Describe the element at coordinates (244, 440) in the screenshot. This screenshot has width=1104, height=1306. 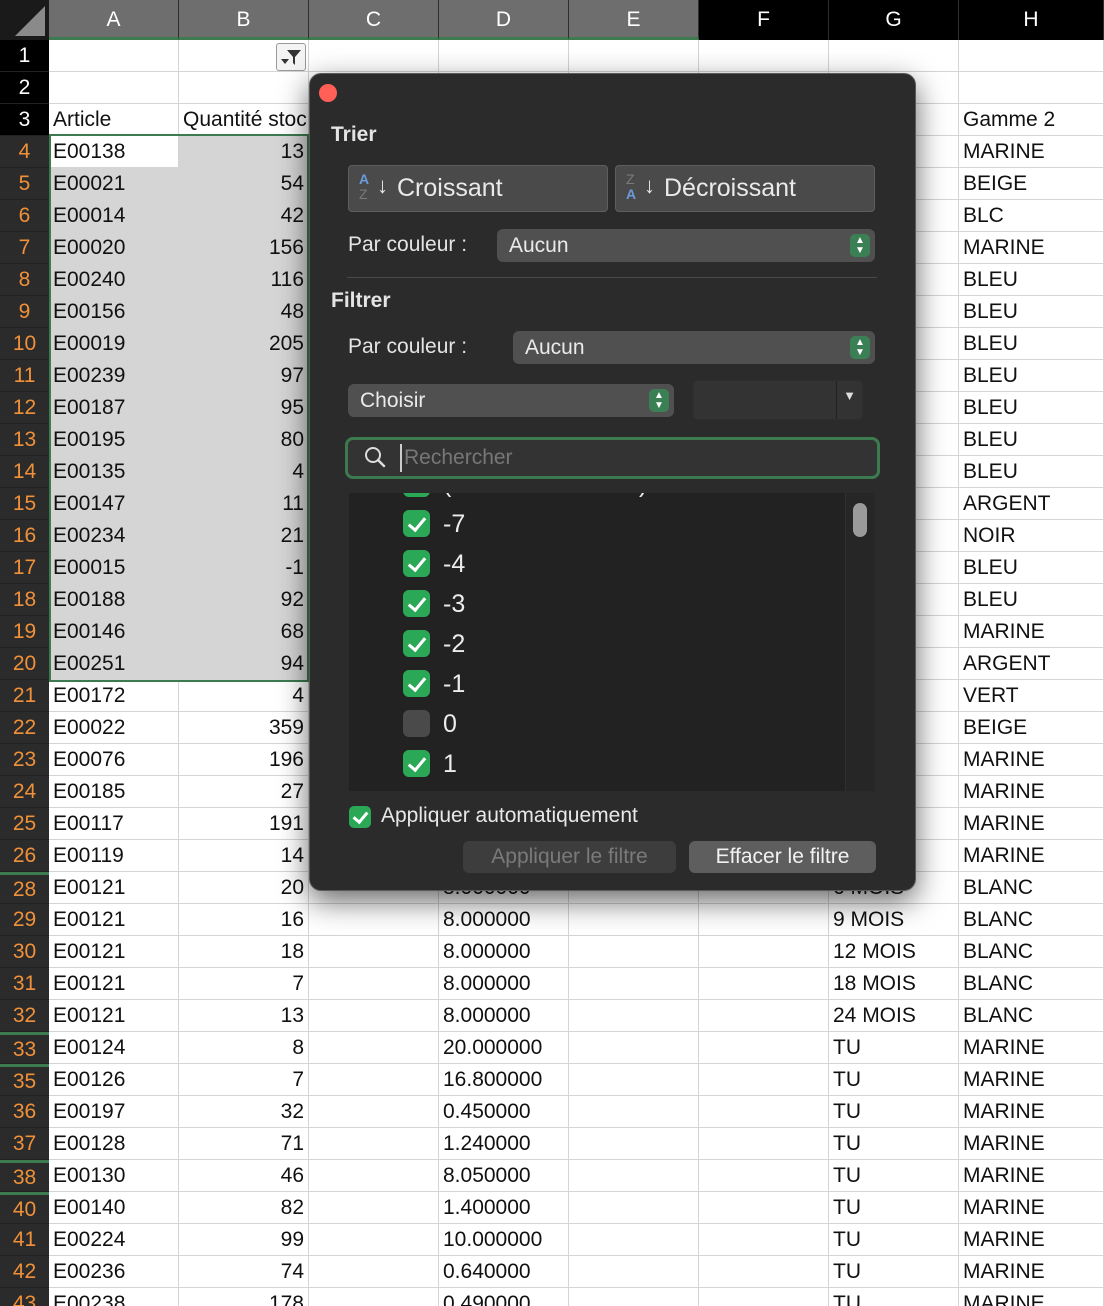
I see `cell-b: 80` at that location.